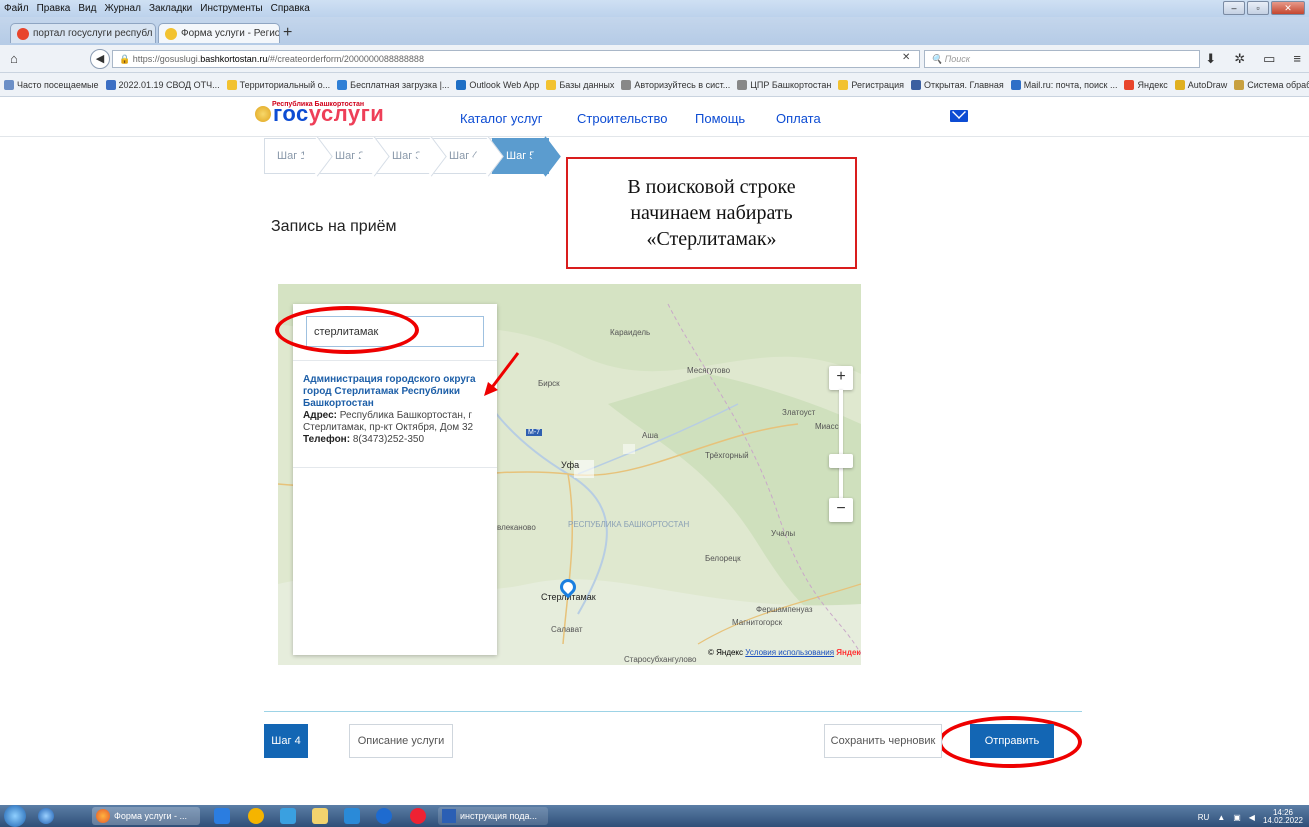 This screenshot has height=827, width=1309. I want to click on back-arrow-icon: ◀, so click(100, 59).